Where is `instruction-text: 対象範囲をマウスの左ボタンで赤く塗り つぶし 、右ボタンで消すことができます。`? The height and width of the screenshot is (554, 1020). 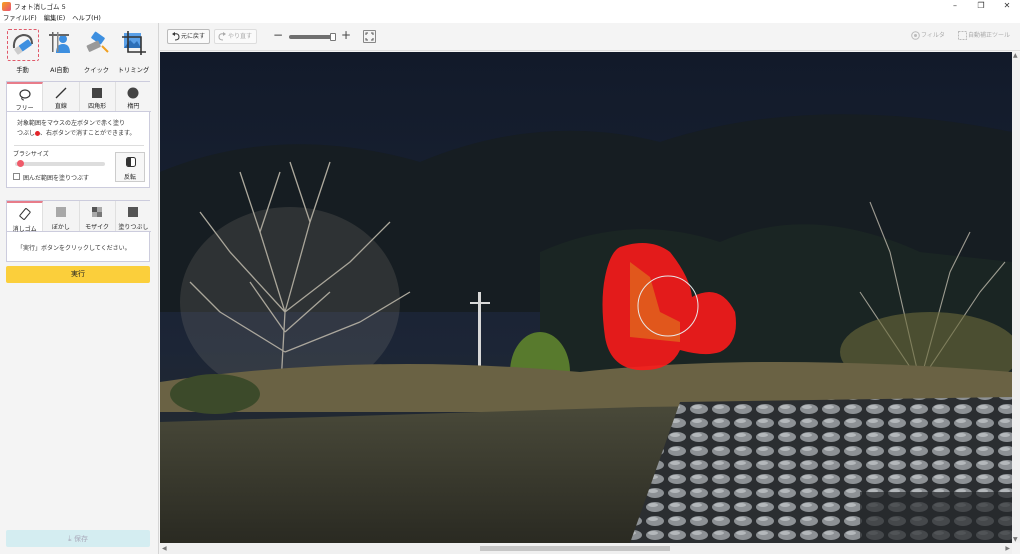
instruction-text: 対象範囲をマウスの左ボタンで赤く塗り つぶし 、右ボタンで消すことができます。 is located at coordinates (81, 129).